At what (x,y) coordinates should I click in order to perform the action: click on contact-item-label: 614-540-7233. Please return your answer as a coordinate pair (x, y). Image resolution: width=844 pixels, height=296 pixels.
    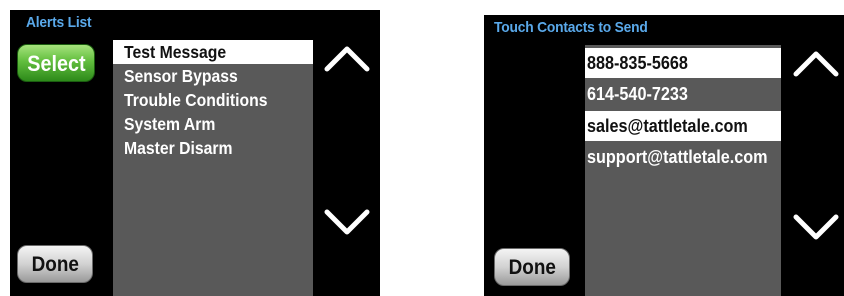
    Looking at the image, I should click on (637, 94).